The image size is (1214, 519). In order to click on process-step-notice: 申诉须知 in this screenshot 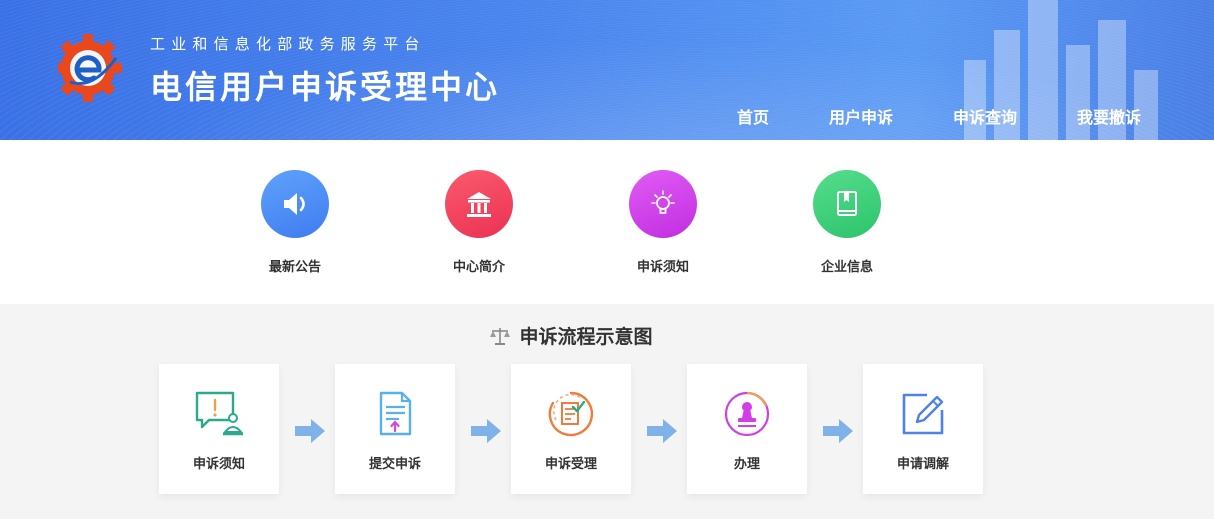, I will do `click(219, 429)`.